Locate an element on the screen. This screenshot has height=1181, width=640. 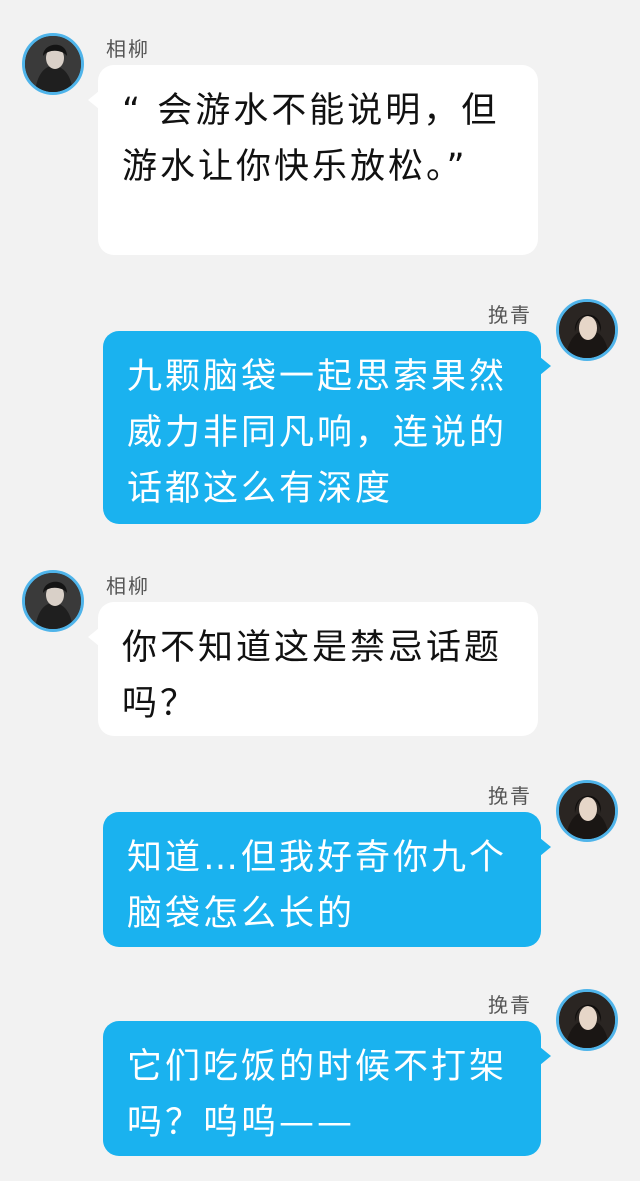
message-outgoing: 挽青 它们吃饭的时候不打架吗？呜呜—— is located at coordinates (320, 1074).